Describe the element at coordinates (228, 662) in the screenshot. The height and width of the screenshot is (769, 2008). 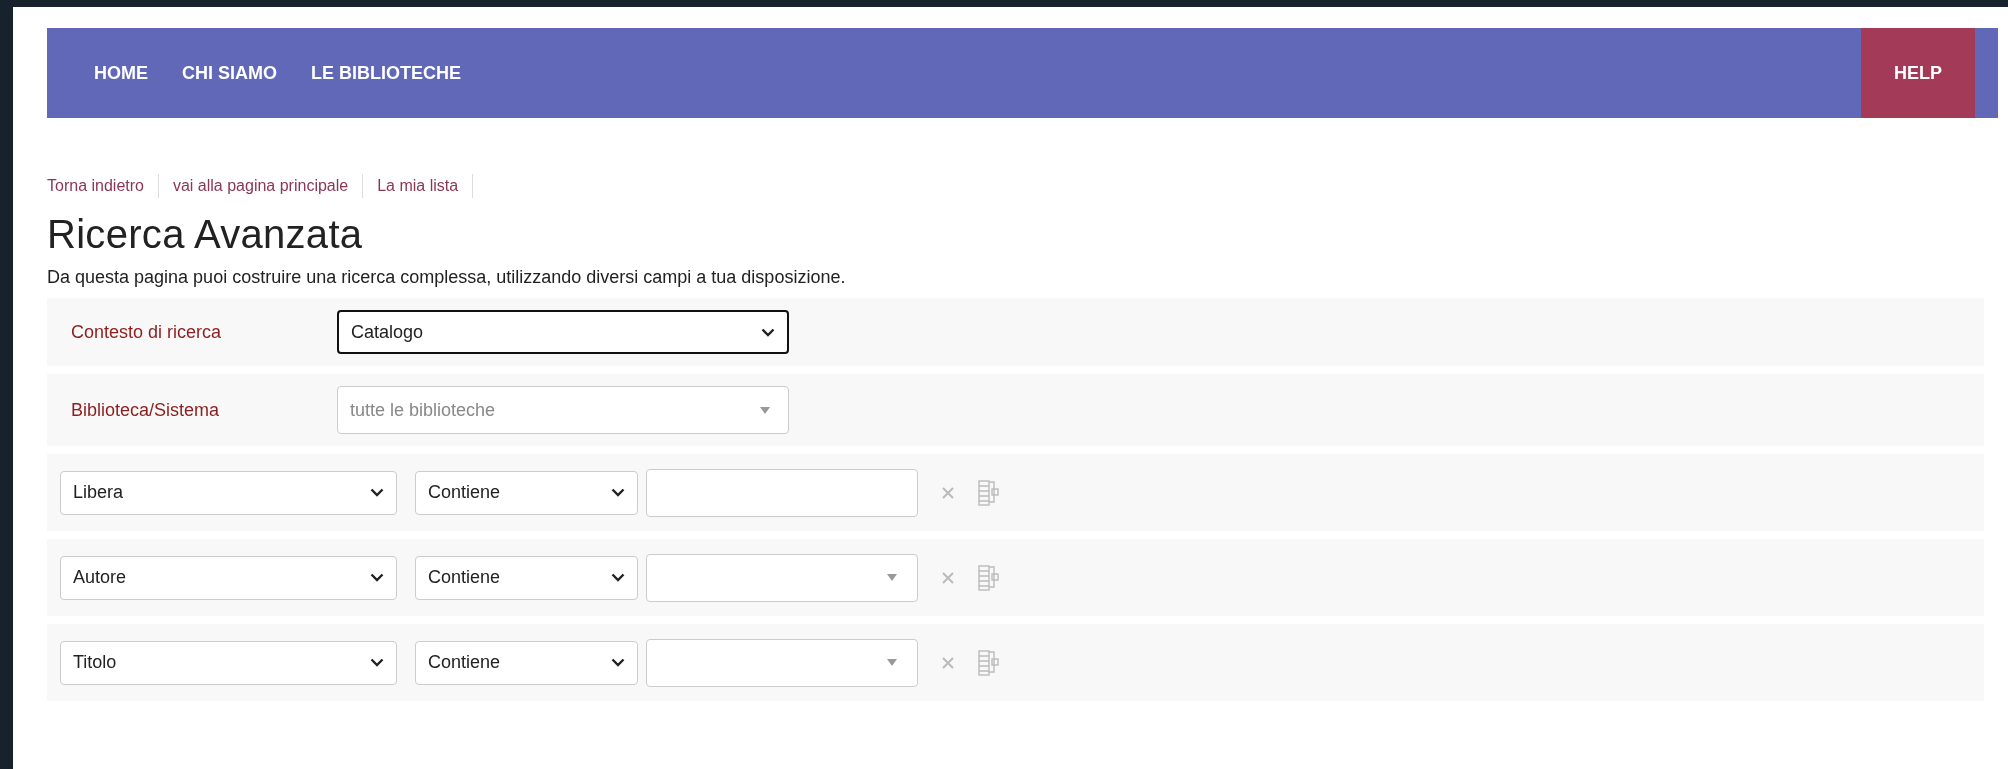
I see `field-select: Titolo` at that location.